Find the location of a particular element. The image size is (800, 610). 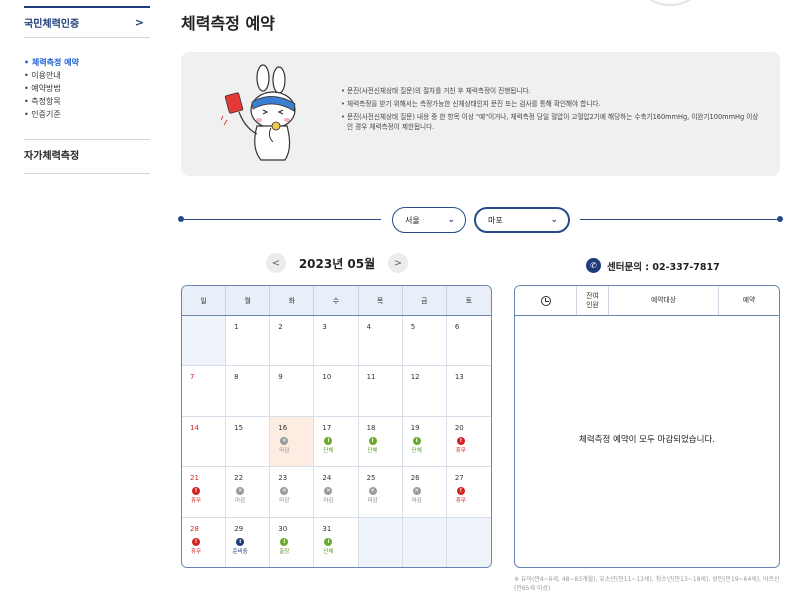

calendar-day-cell: 18 i 단체 is located at coordinates (380, 442).